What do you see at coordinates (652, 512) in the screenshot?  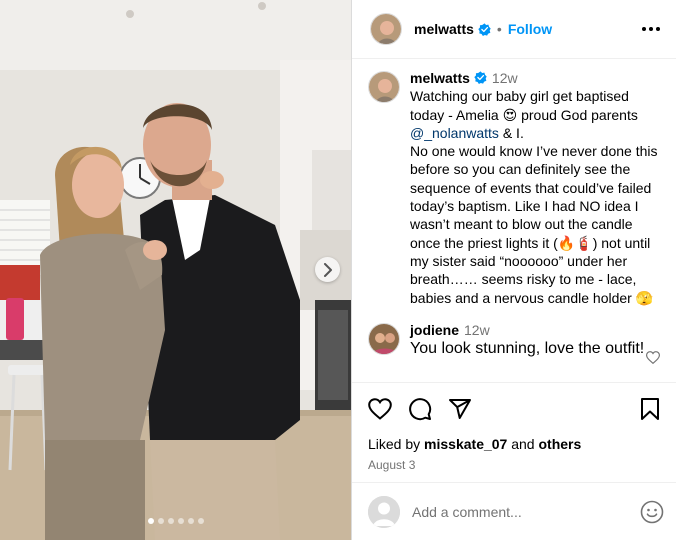 I see `emoji-icon` at bounding box center [652, 512].